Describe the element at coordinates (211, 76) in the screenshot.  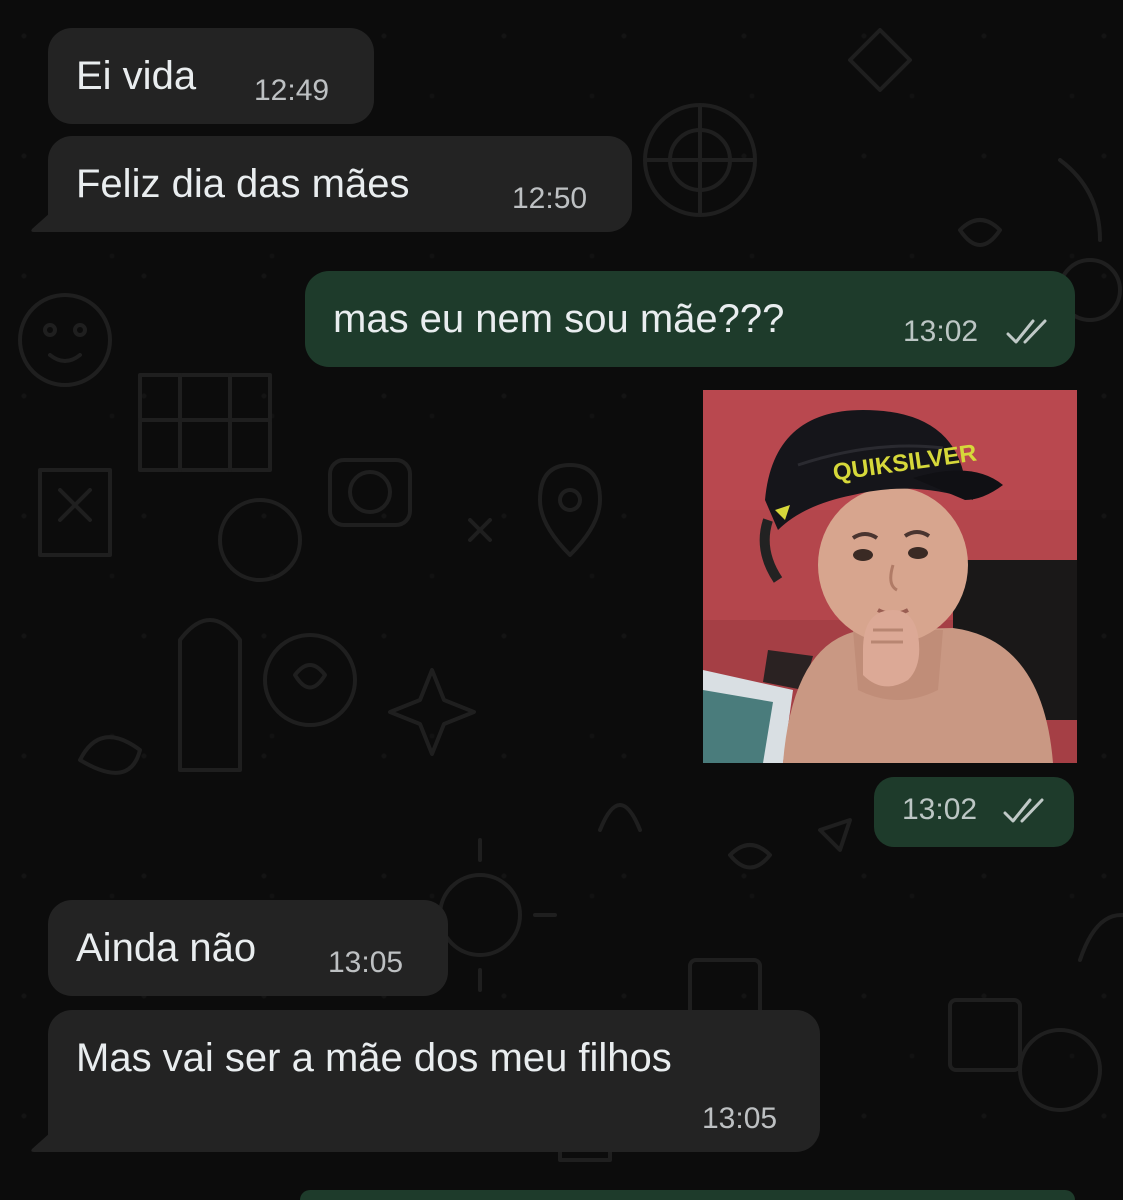
I see `incoming-message: Ei vida 12:49` at that location.